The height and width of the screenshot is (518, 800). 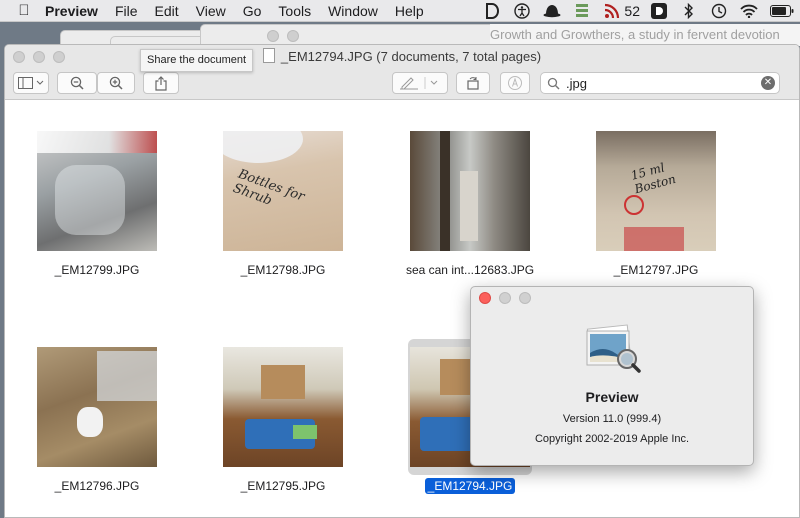 What do you see at coordinates (409, 11) in the screenshot?
I see `menu-help: Help` at bounding box center [409, 11].